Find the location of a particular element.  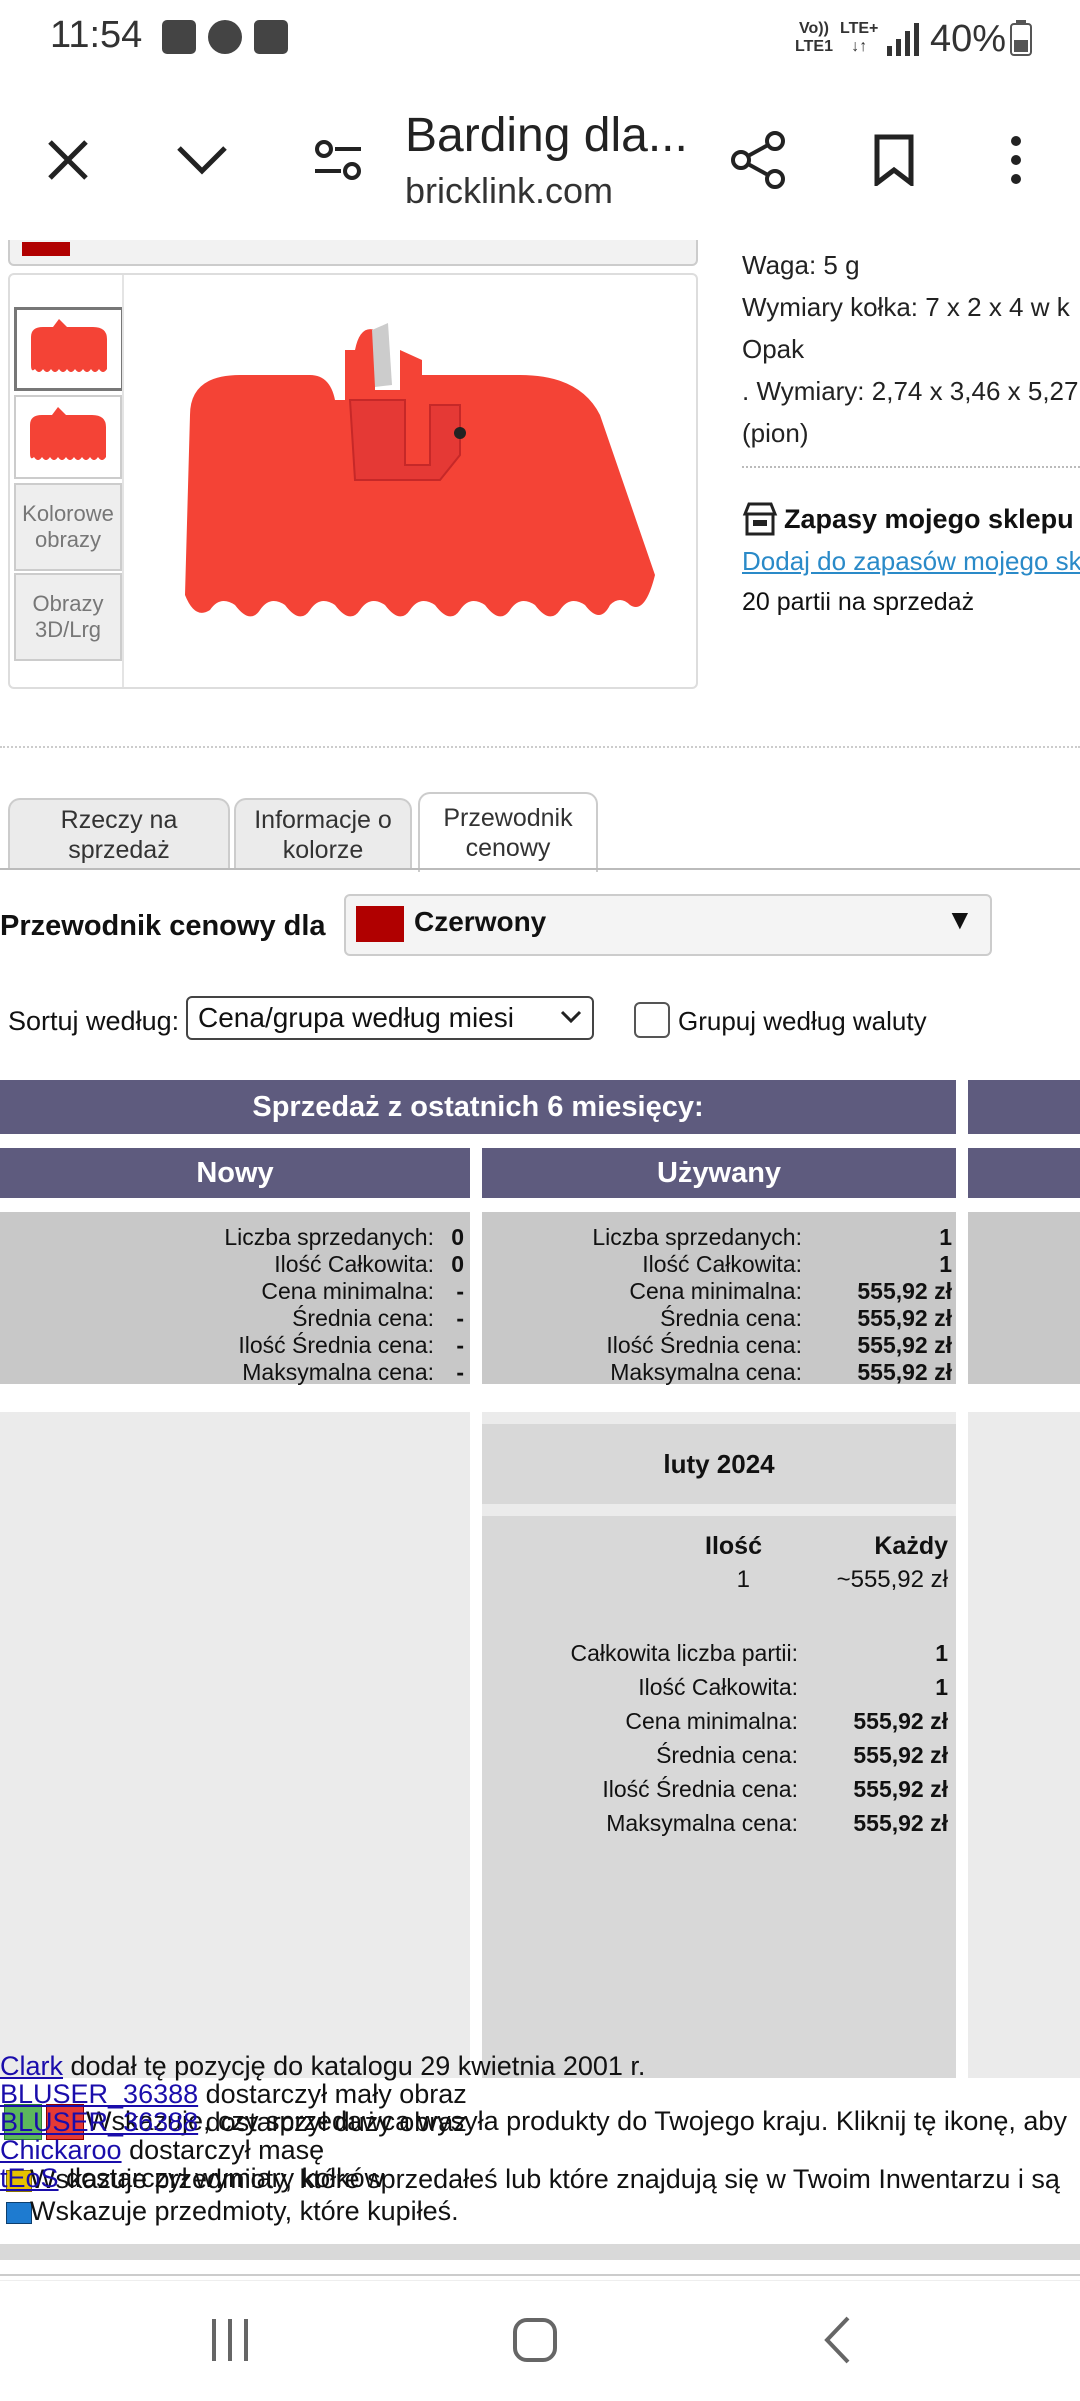

thumbnail-small-image is located at coordinates (69, 349).